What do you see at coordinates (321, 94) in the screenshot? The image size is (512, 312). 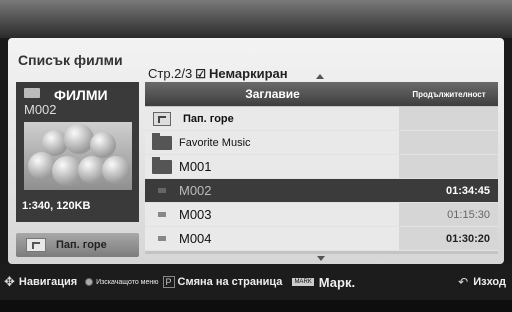 I see `table-header: Заглавие Продължителност` at bounding box center [321, 94].